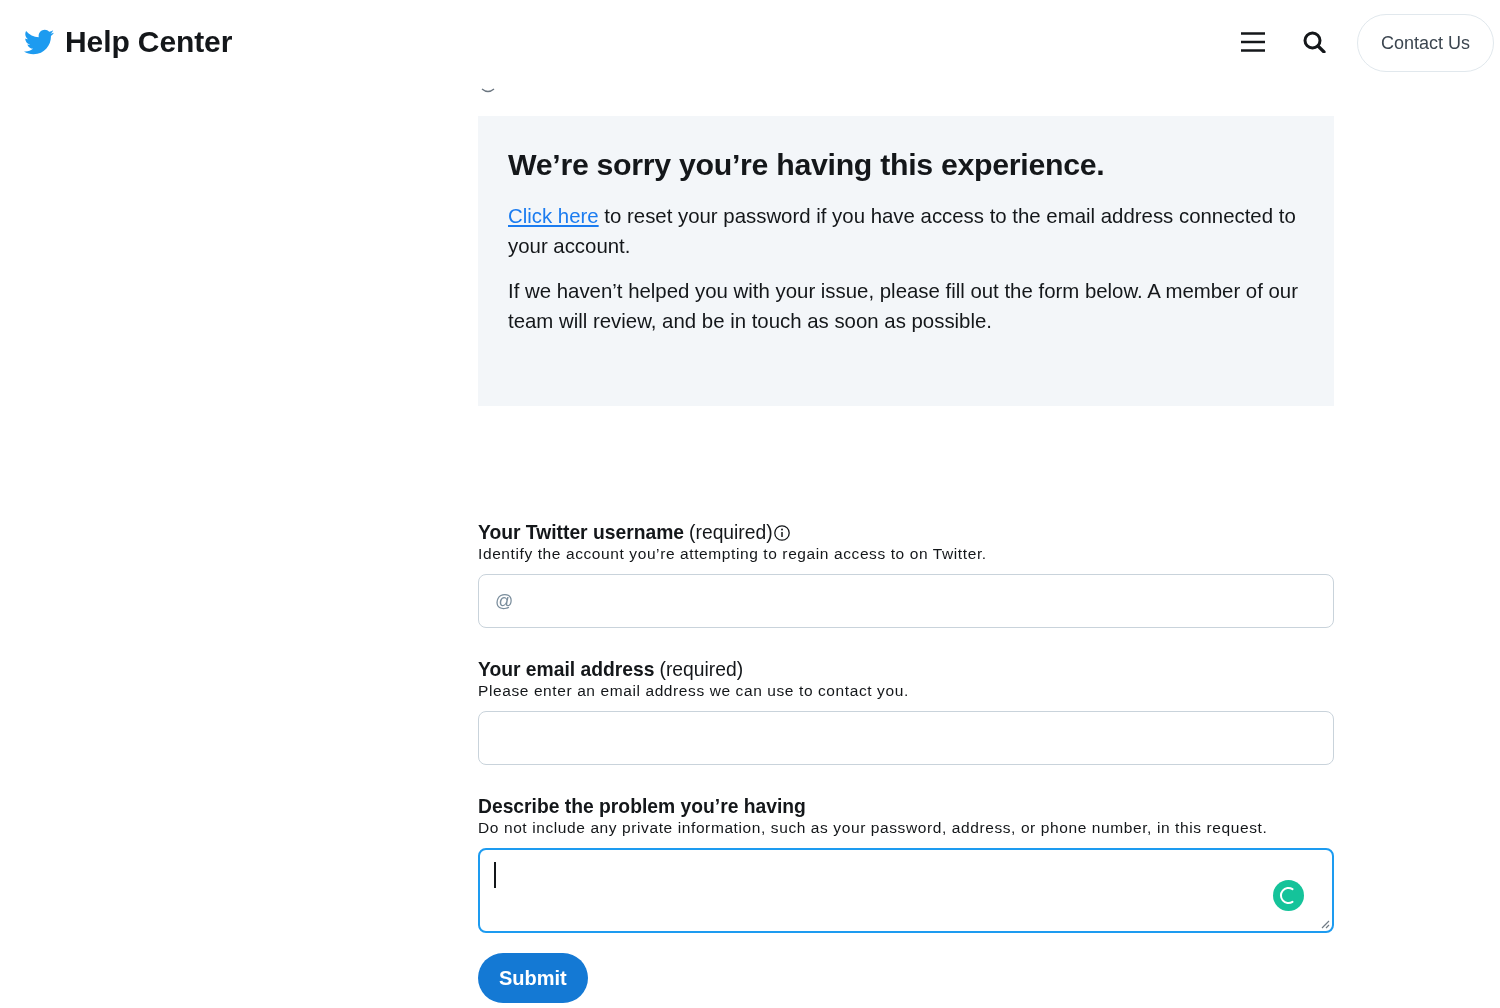 The width and height of the screenshot is (1500, 1008). Describe the element at coordinates (553, 216) in the screenshot. I see `reset-password-link: Click here` at that location.